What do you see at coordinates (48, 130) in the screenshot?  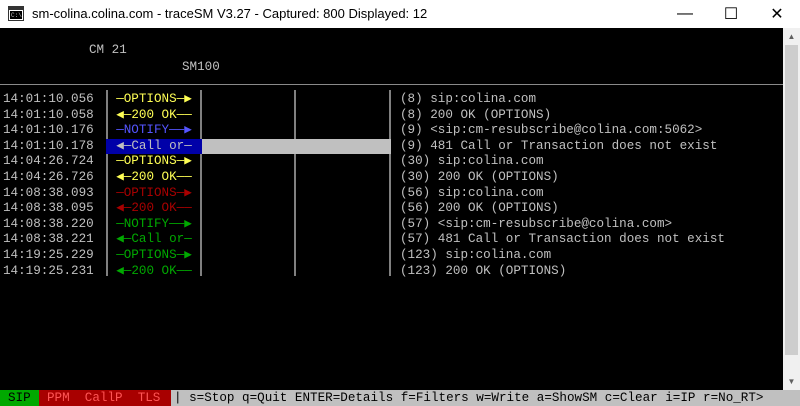 I see `row-timestamp: 14:01:10.176` at bounding box center [48, 130].